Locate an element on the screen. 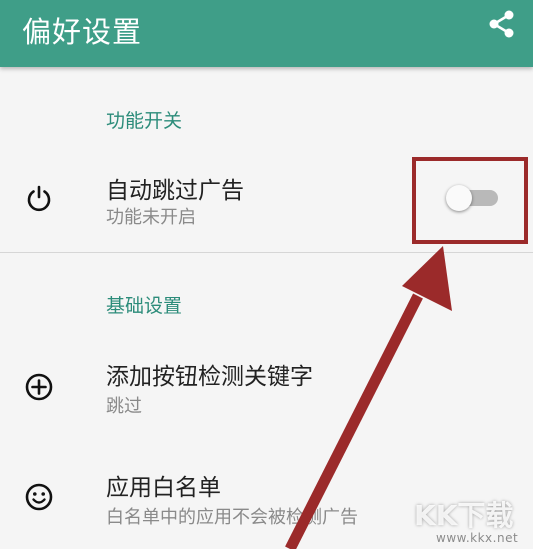 The height and width of the screenshot is (549, 533). auto-skip-summary: 功能未开启 is located at coordinates (151, 217).